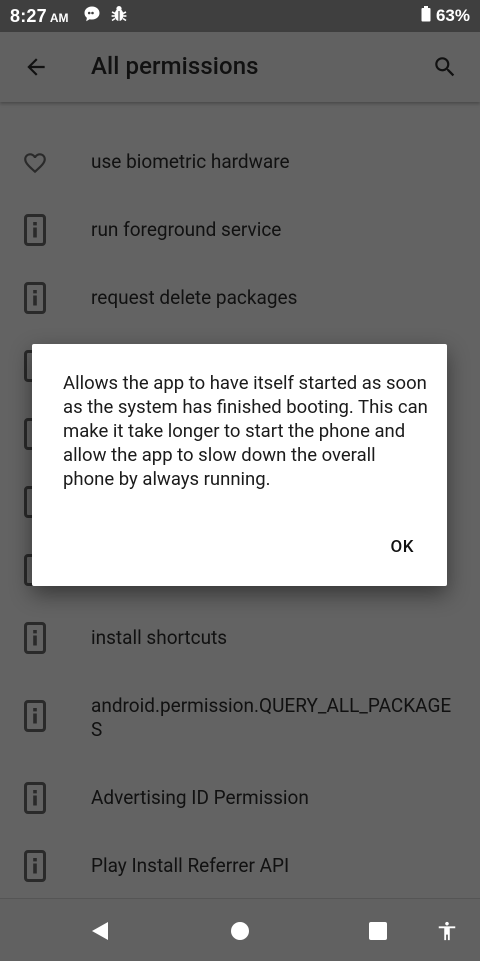  Describe the element at coordinates (159, 637) in the screenshot. I see `permission-label: install shortcuts` at that location.